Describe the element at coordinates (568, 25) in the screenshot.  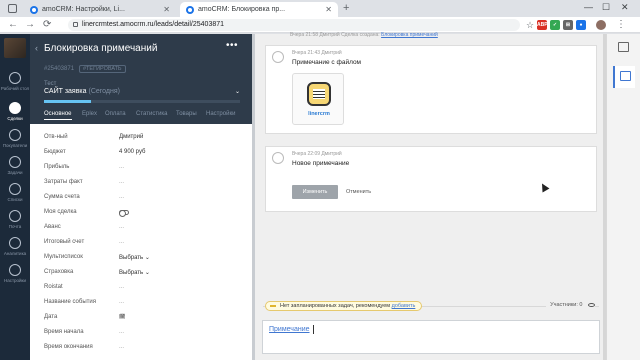
I see `extension-icon: ⊞` at that location.